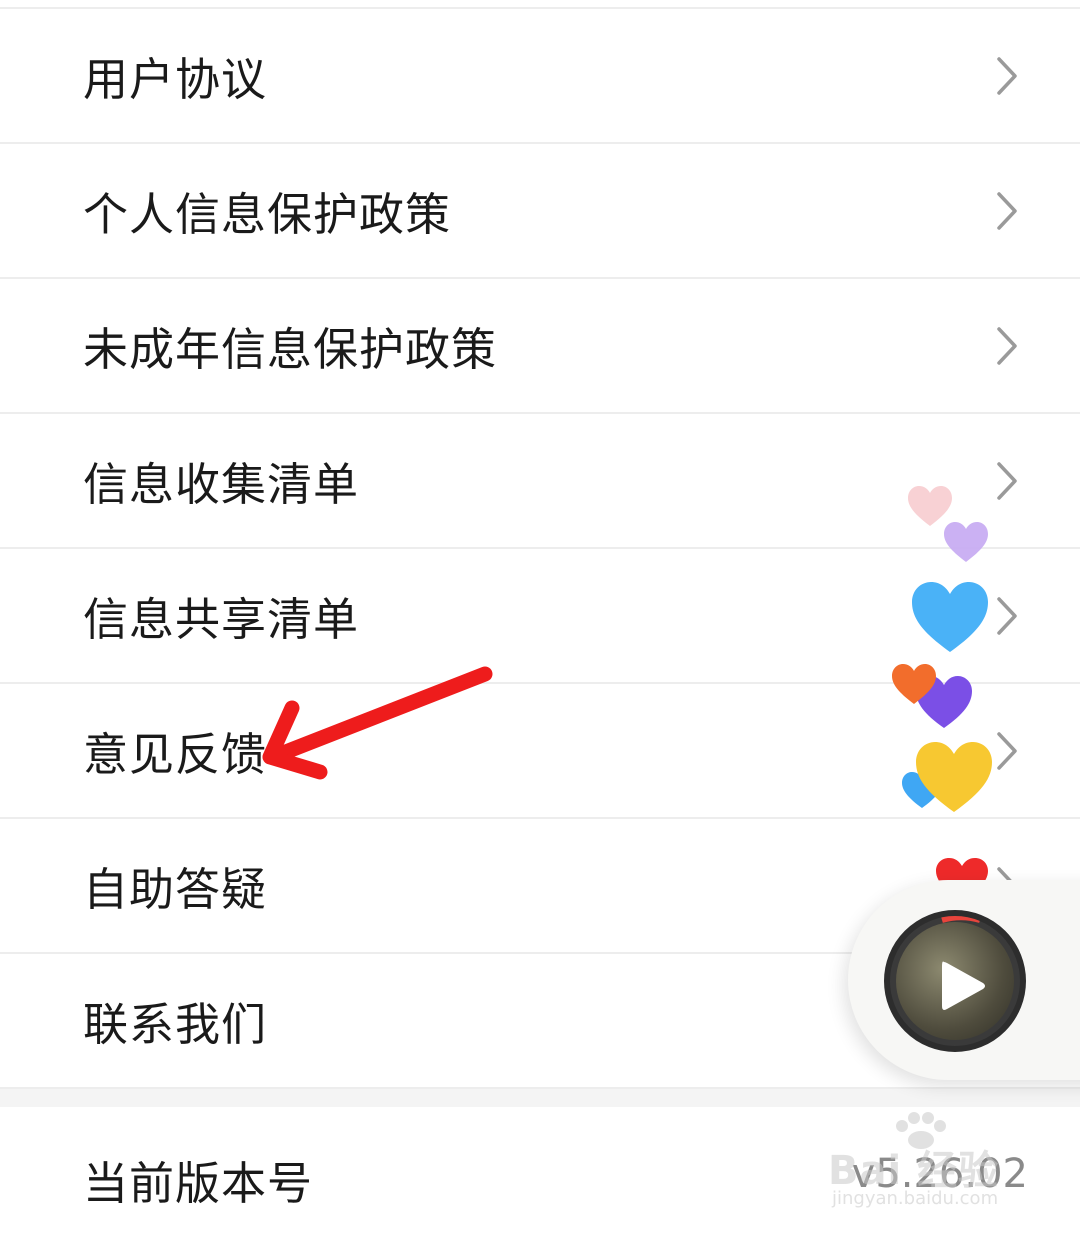 The image size is (1080, 1234). Describe the element at coordinates (198, 1183) in the screenshot. I see `version-label: 当前版本号` at that location.